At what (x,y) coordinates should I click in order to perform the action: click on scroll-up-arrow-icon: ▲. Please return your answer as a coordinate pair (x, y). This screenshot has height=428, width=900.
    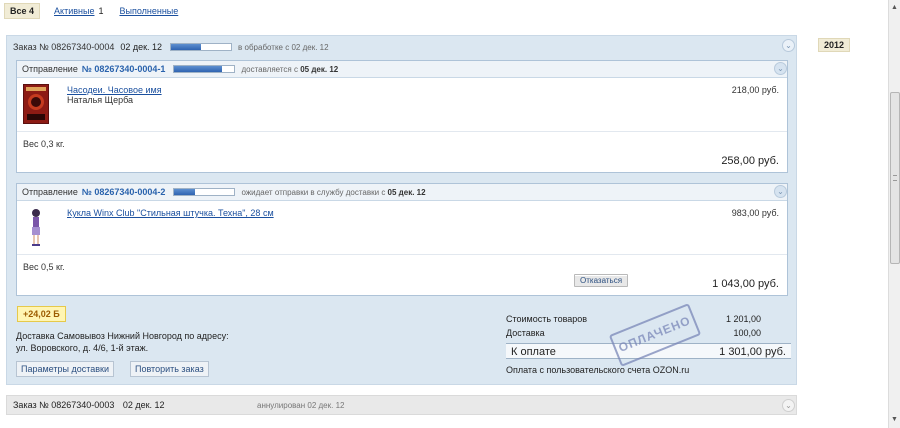
    Looking at the image, I should click on (894, 8).